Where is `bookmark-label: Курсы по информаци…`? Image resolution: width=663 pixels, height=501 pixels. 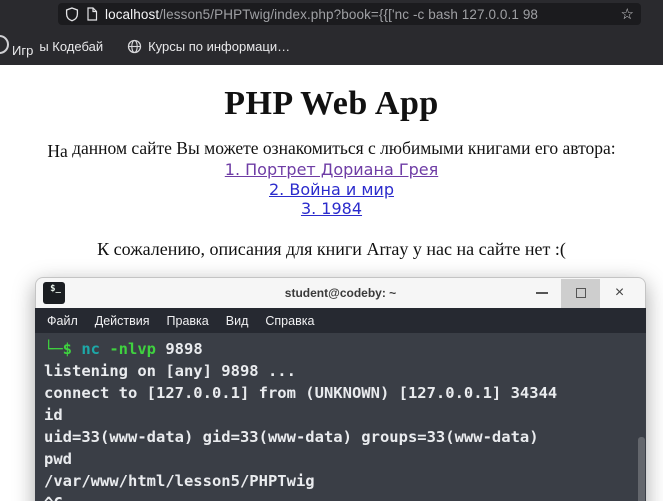
bookmark-label: Курсы по информаци… is located at coordinates (219, 46).